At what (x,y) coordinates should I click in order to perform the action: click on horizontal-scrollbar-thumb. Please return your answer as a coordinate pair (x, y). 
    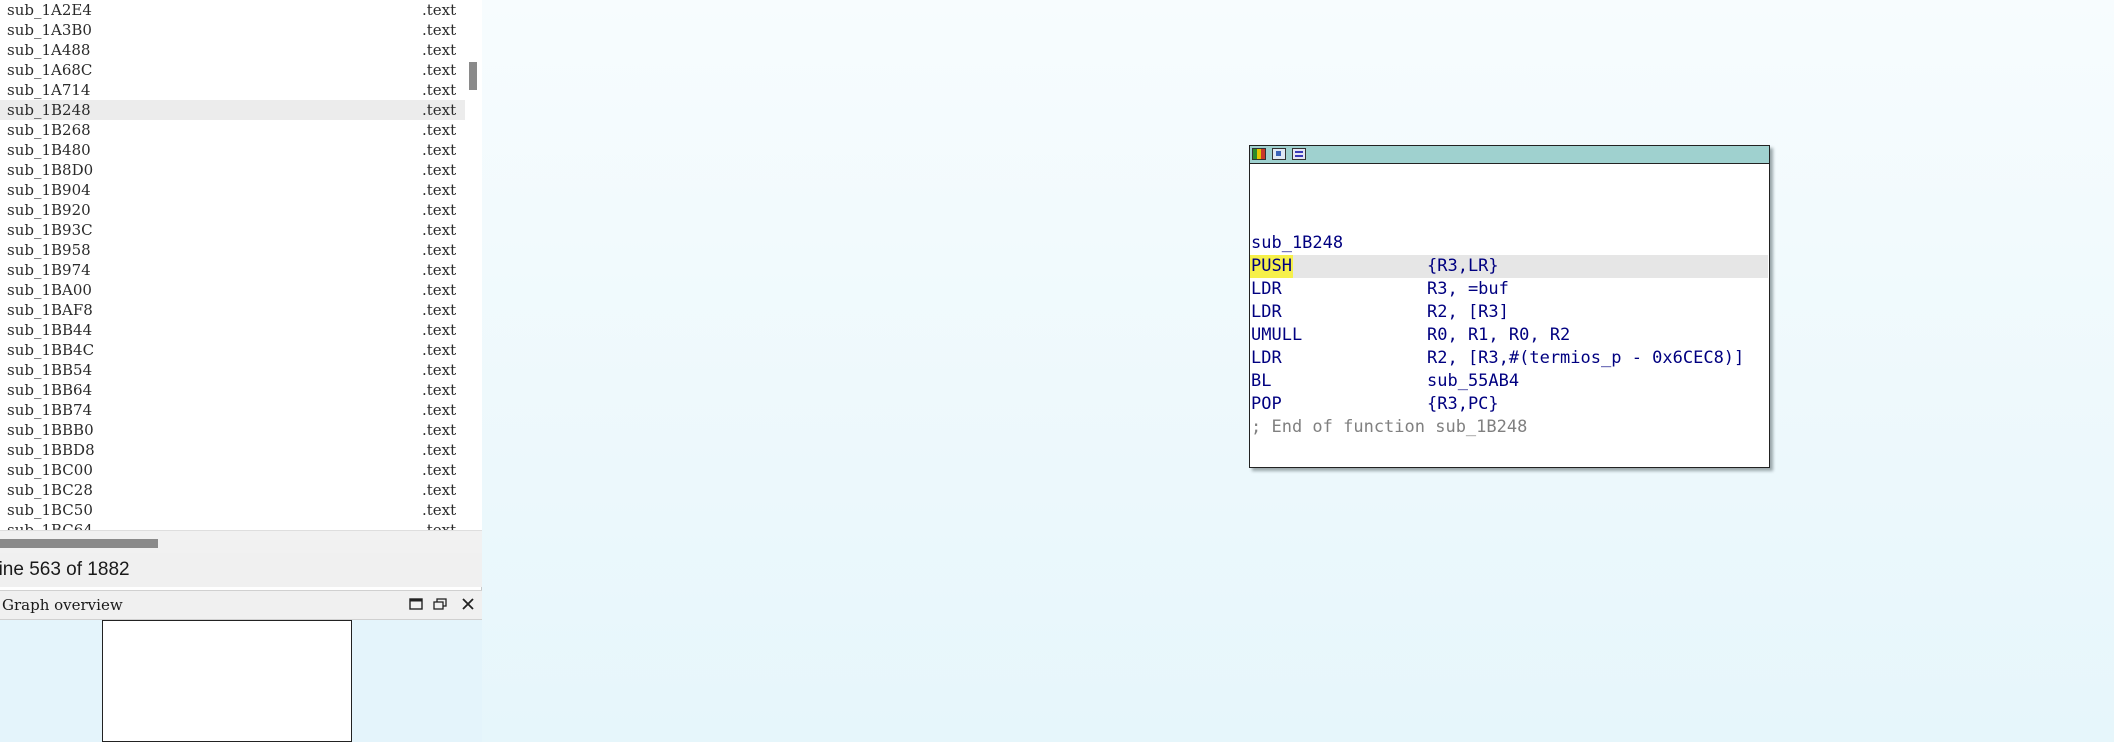
    Looking at the image, I should click on (79, 543).